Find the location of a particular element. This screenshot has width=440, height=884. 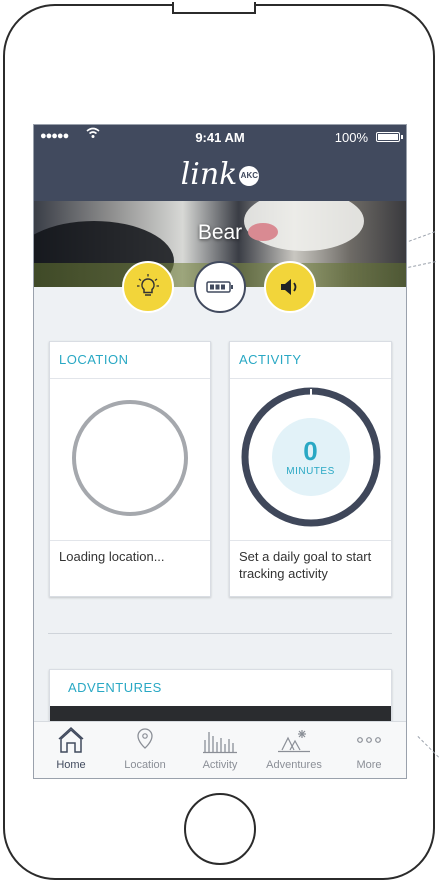

tab-location-label: Location is located at coordinates (145, 765).